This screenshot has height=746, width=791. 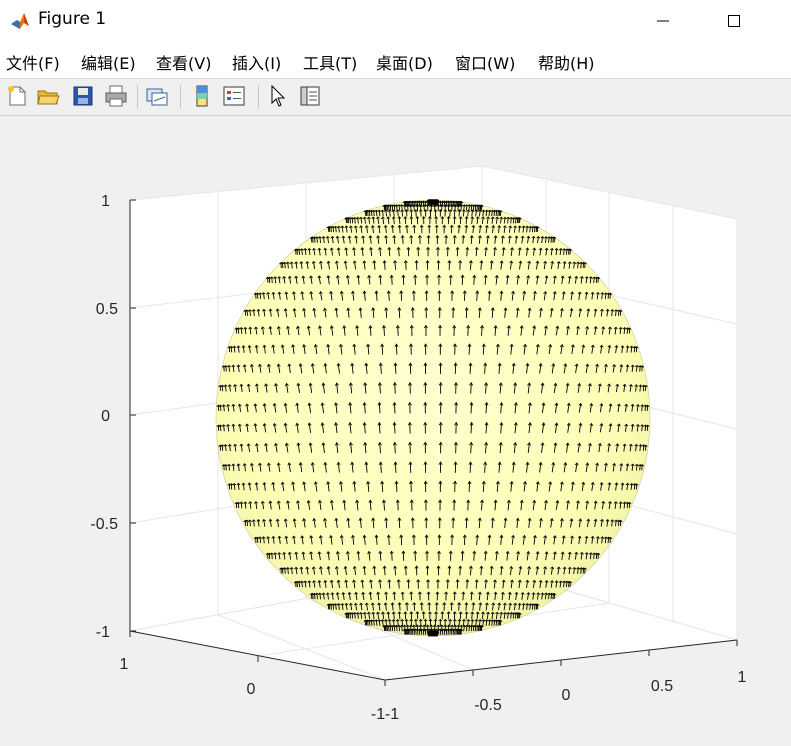 I want to click on minimize-button, so click(x=663, y=21).